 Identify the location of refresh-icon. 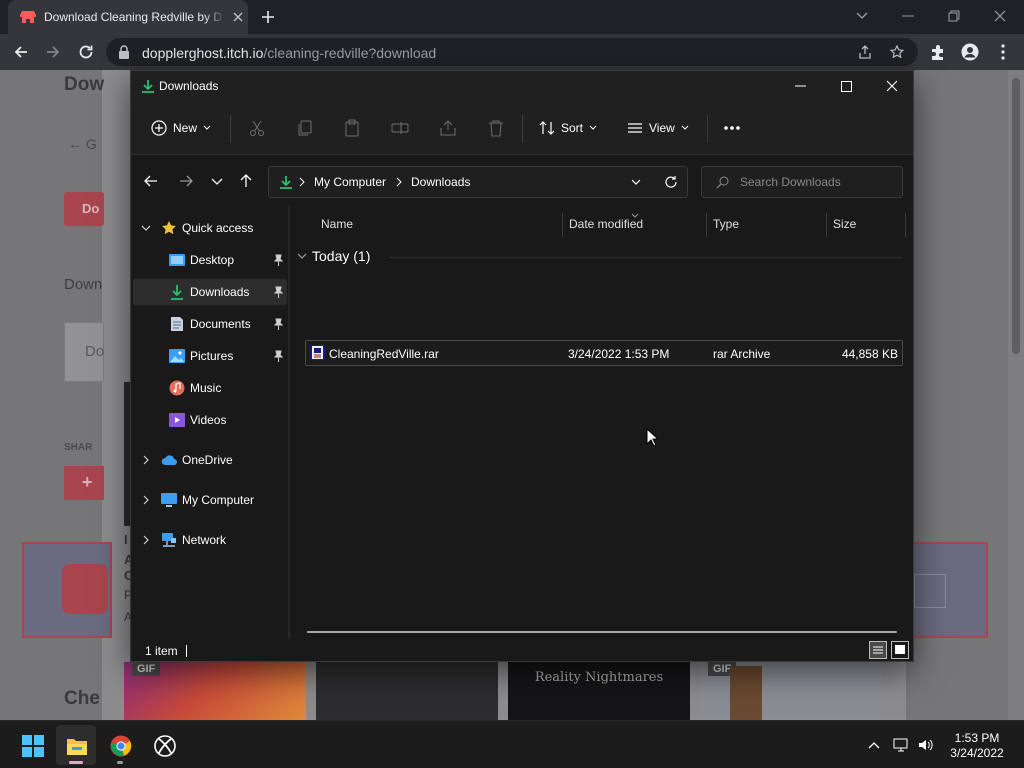
(671, 182).